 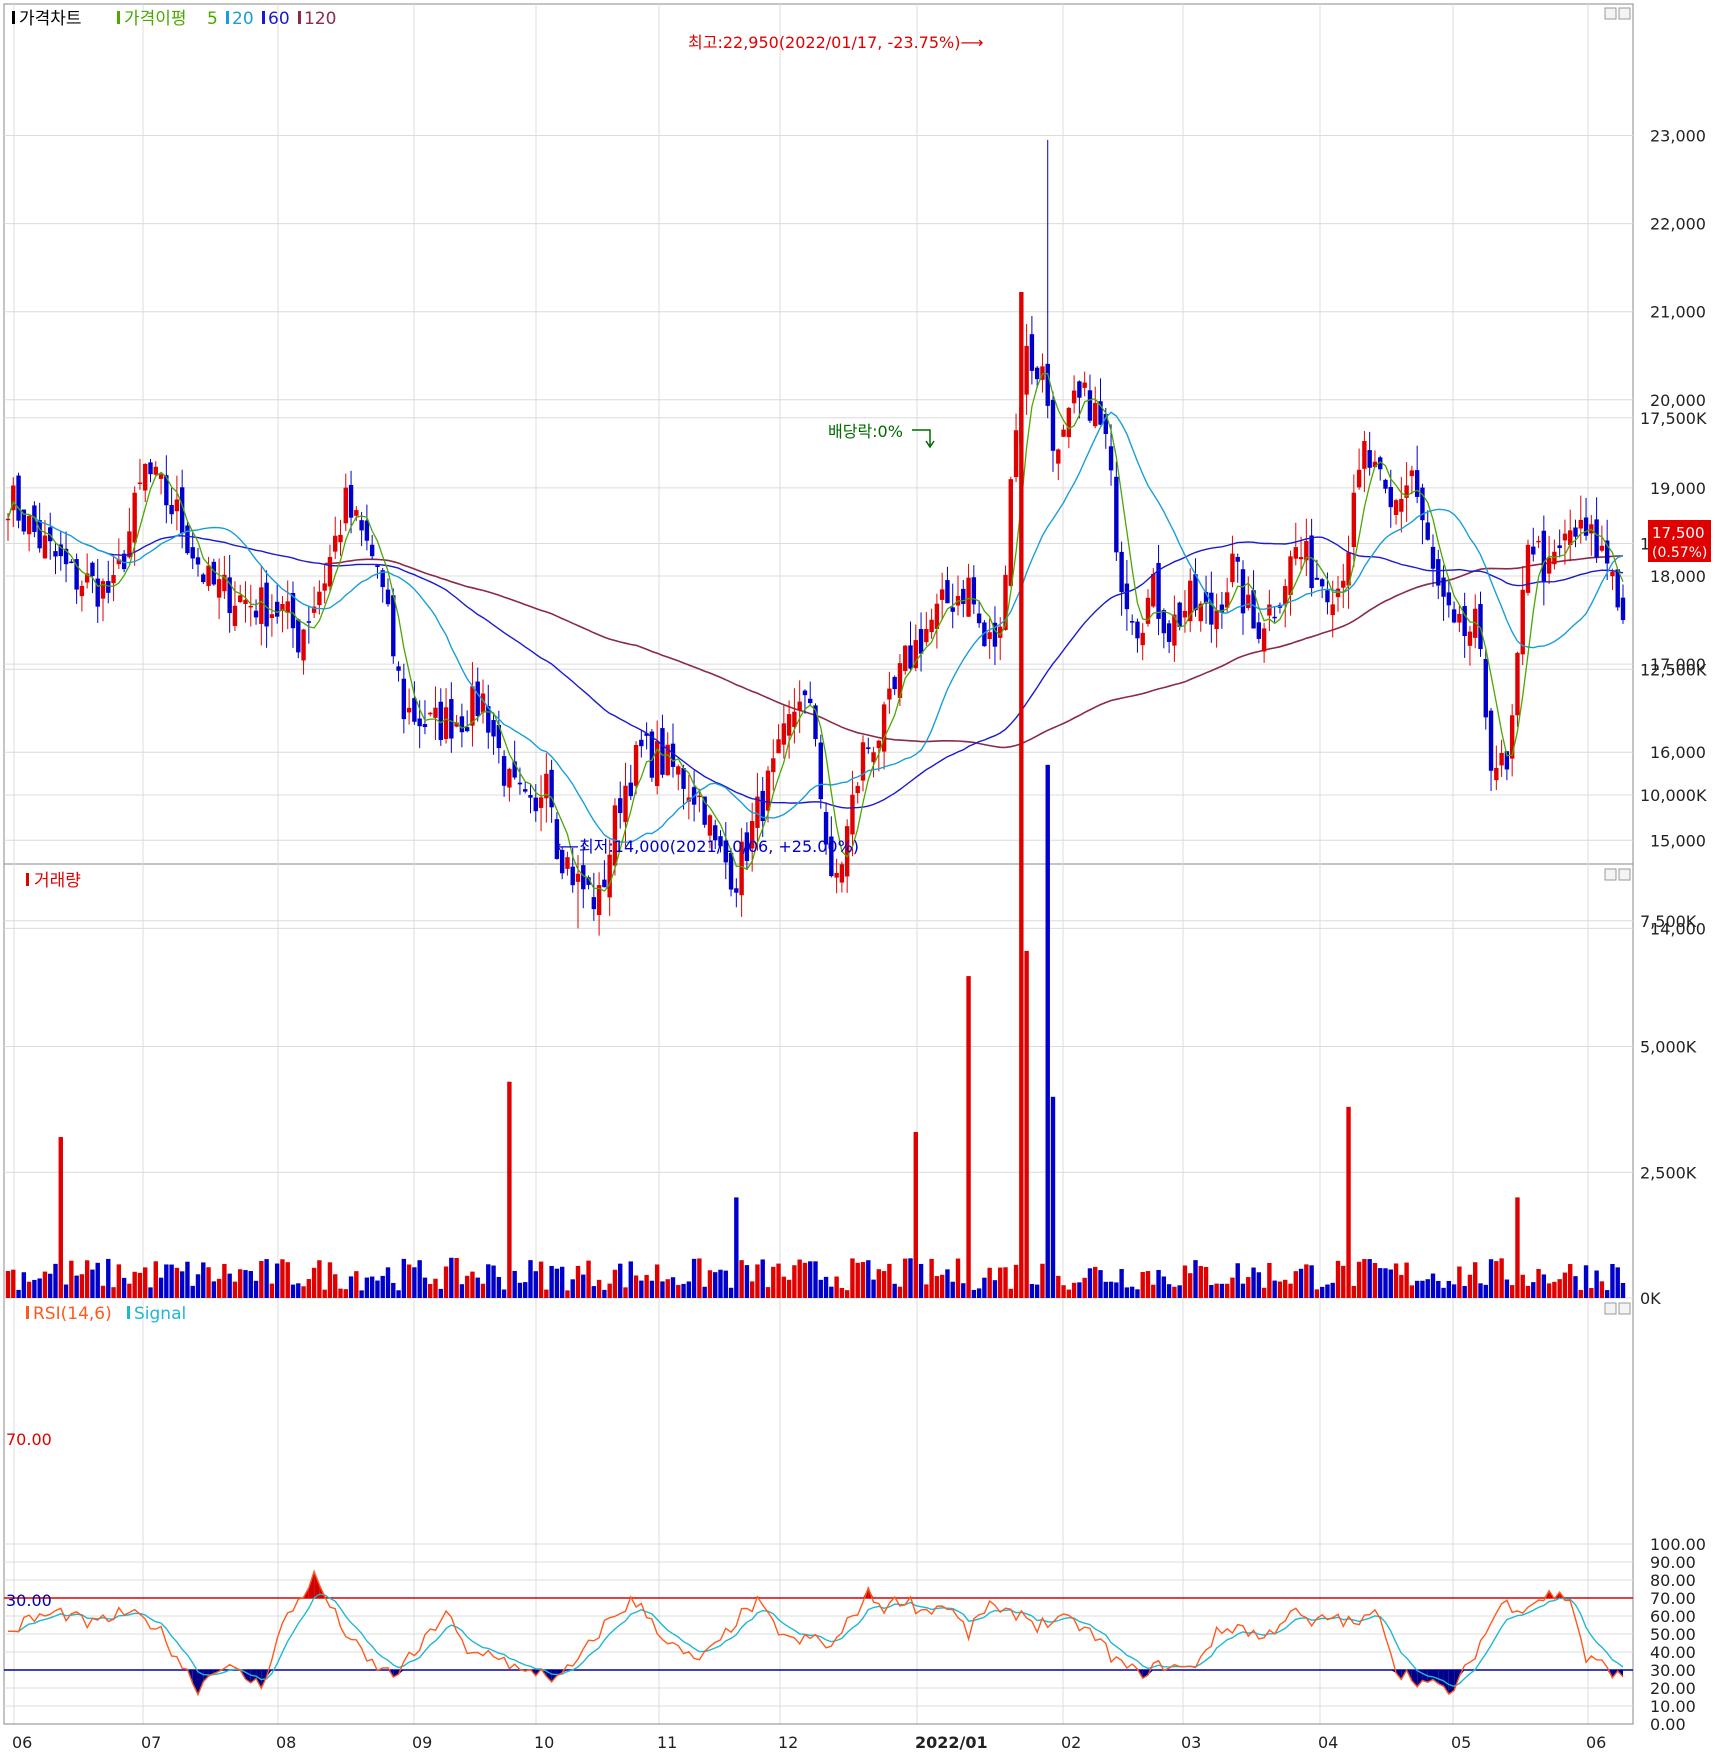 I want to click on legend-marker-ma, so click(x=118, y=17).